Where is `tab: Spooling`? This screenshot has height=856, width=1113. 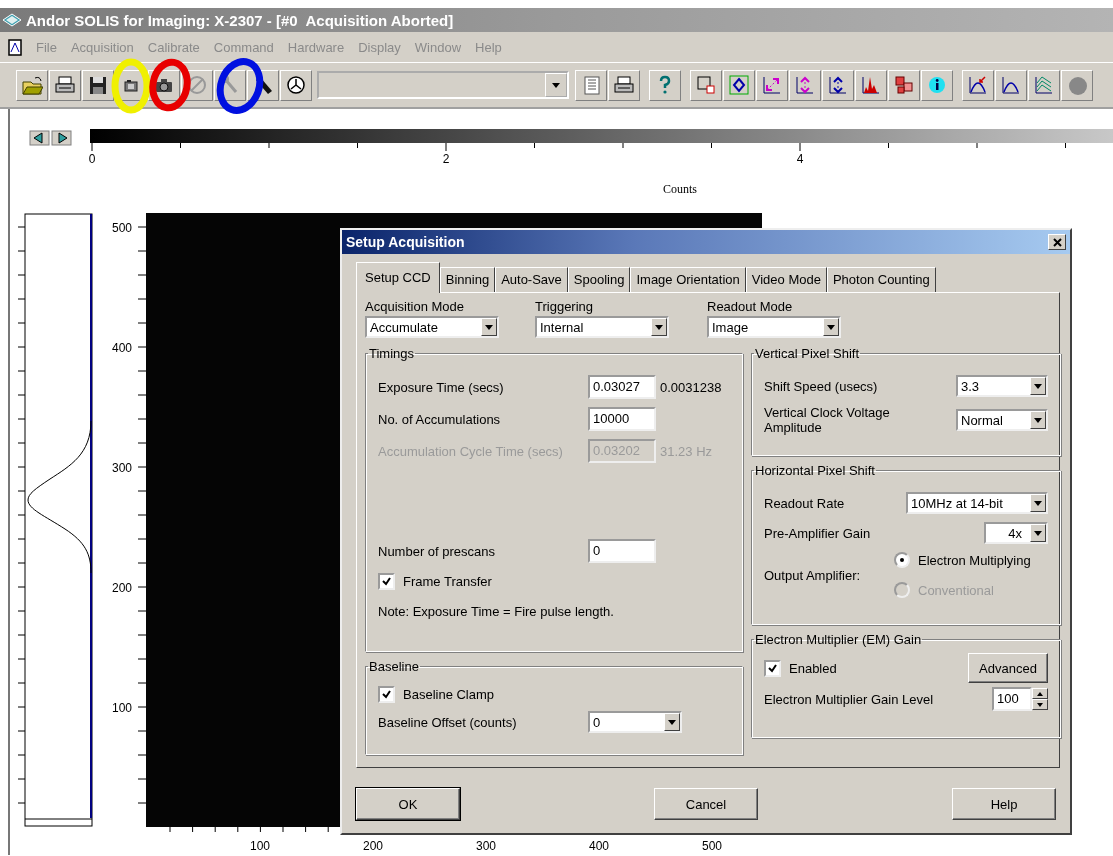
tab: Spooling is located at coordinates (599, 279).